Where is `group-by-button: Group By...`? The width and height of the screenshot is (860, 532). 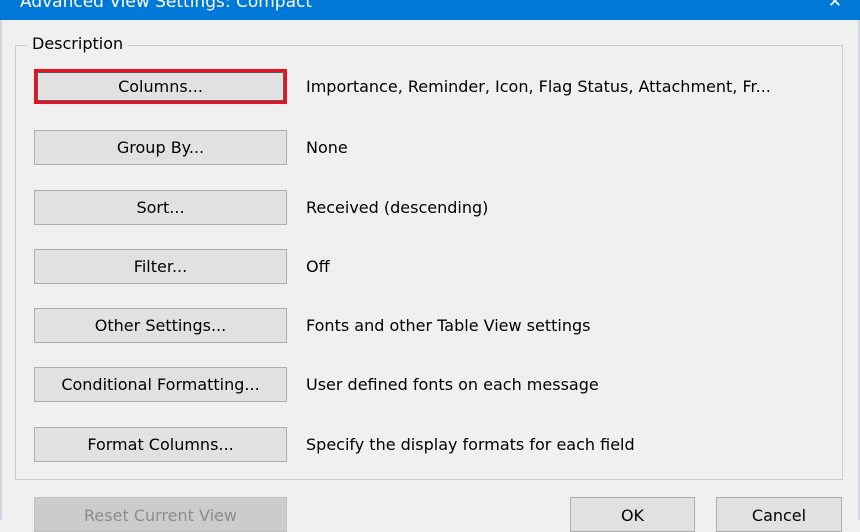 group-by-button: Group By... is located at coordinates (160, 147).